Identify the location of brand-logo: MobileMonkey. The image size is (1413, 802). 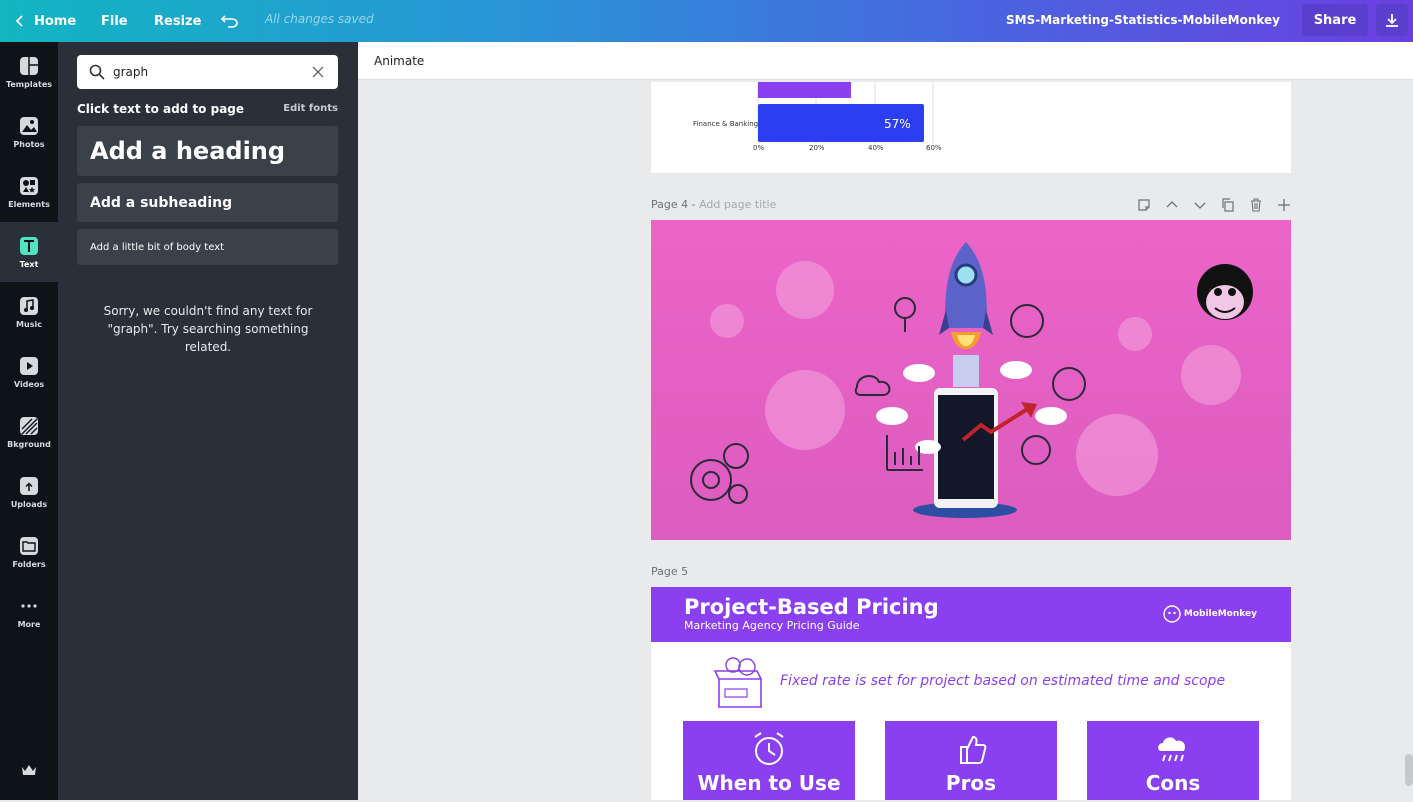
(1210, 614).